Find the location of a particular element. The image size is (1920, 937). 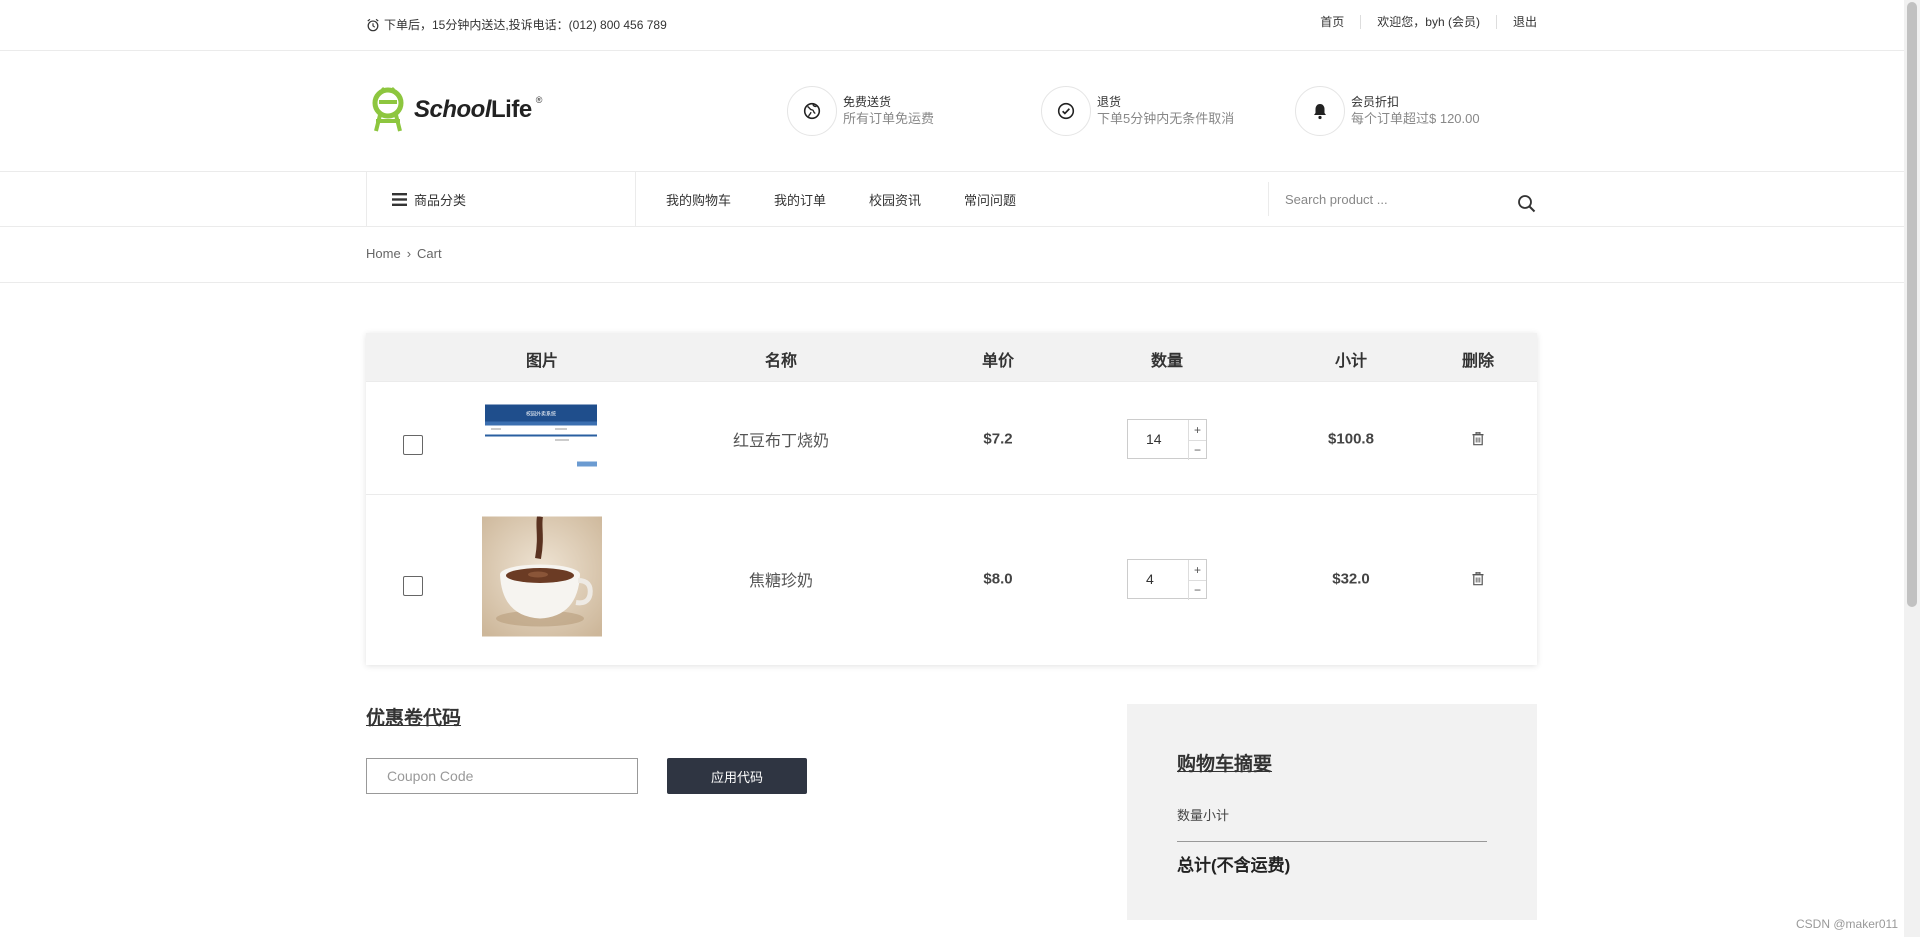

apply-coupon-button: 应用代码 is located at coordinates (737, 776).